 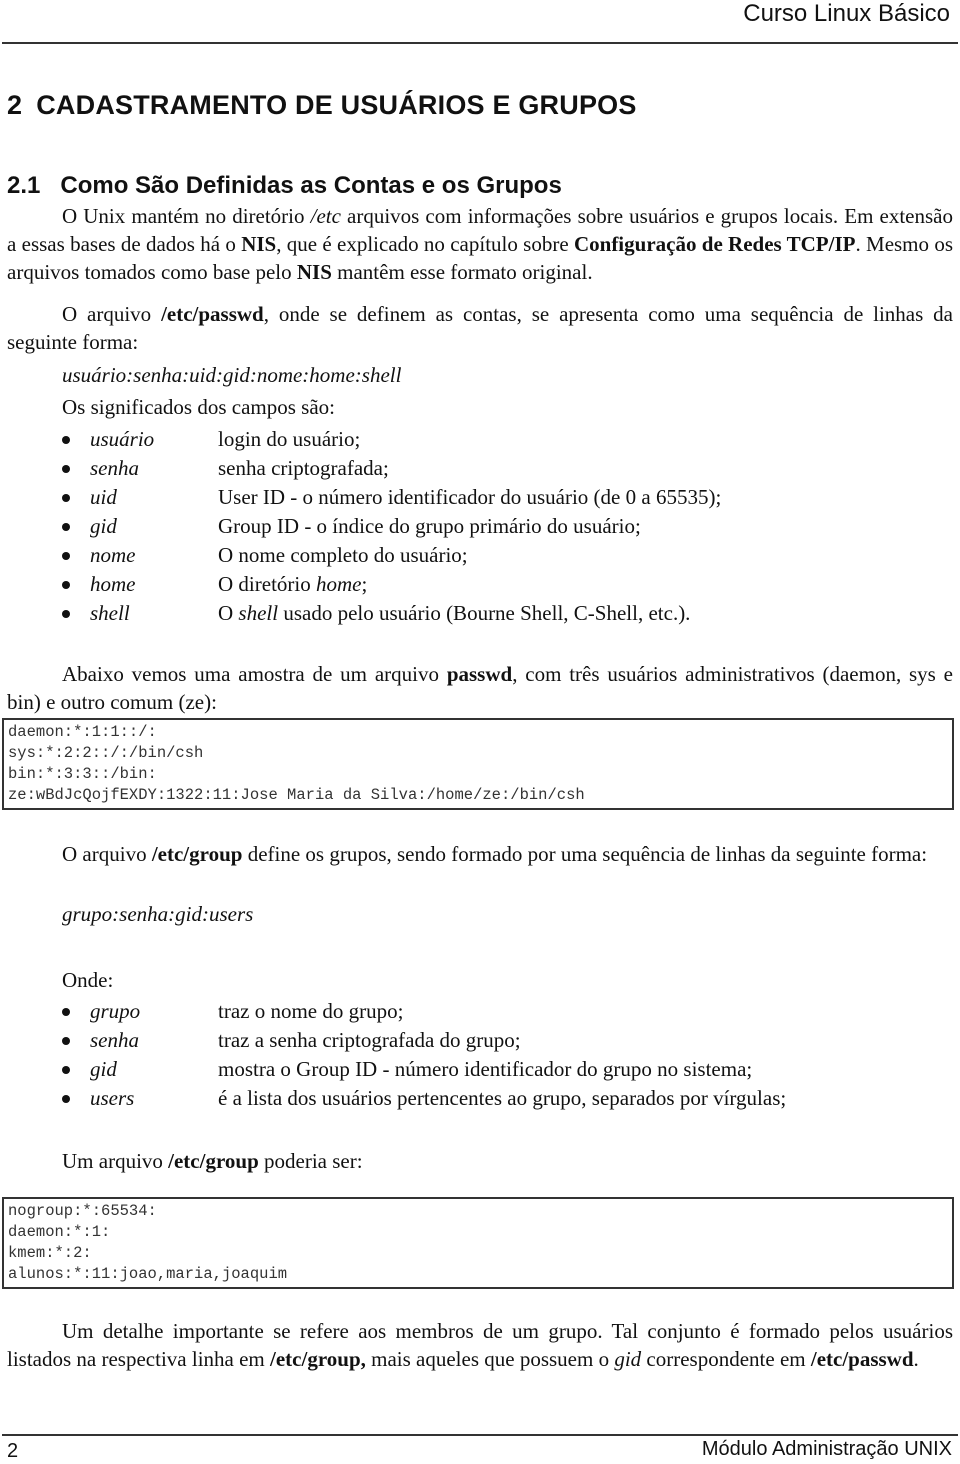 What do you see at coordinates (311, 185) in the screenshot?
I see `section-title: Como São Definidas as Contas e os Grupos` at bounding box center [311, 185].